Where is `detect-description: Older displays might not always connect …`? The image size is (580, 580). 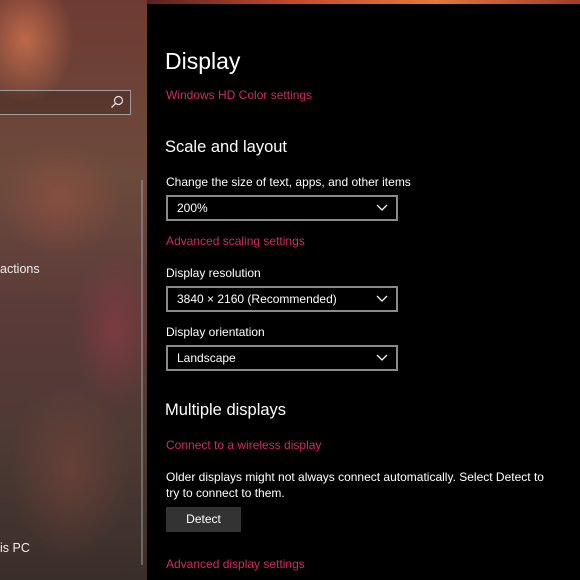
detect-description: Older displays might not always connect … is located at coordinates (355, 485).